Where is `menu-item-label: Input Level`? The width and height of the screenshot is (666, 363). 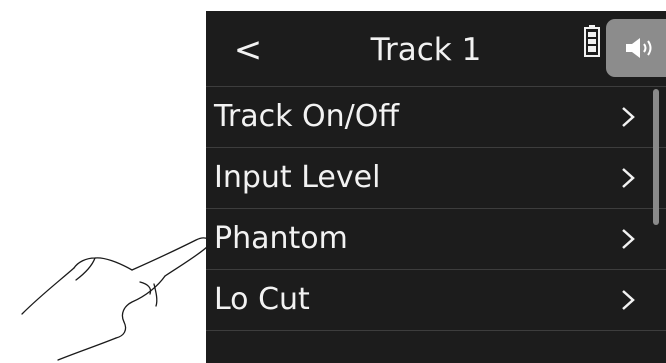
menu-item-label: Input Level is located at coordinates (297, 177).